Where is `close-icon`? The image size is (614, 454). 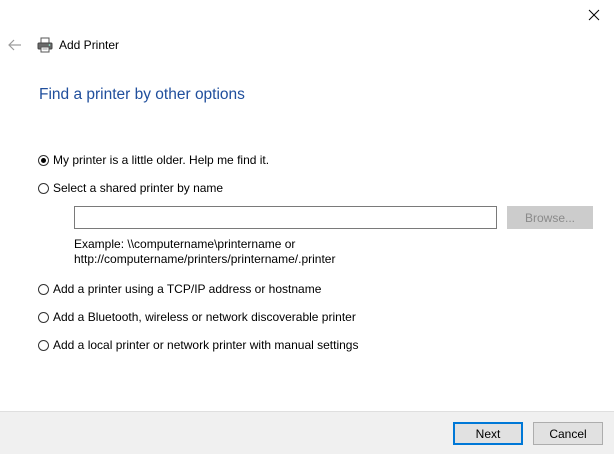 close-icon is located at coordinates (594, 15).